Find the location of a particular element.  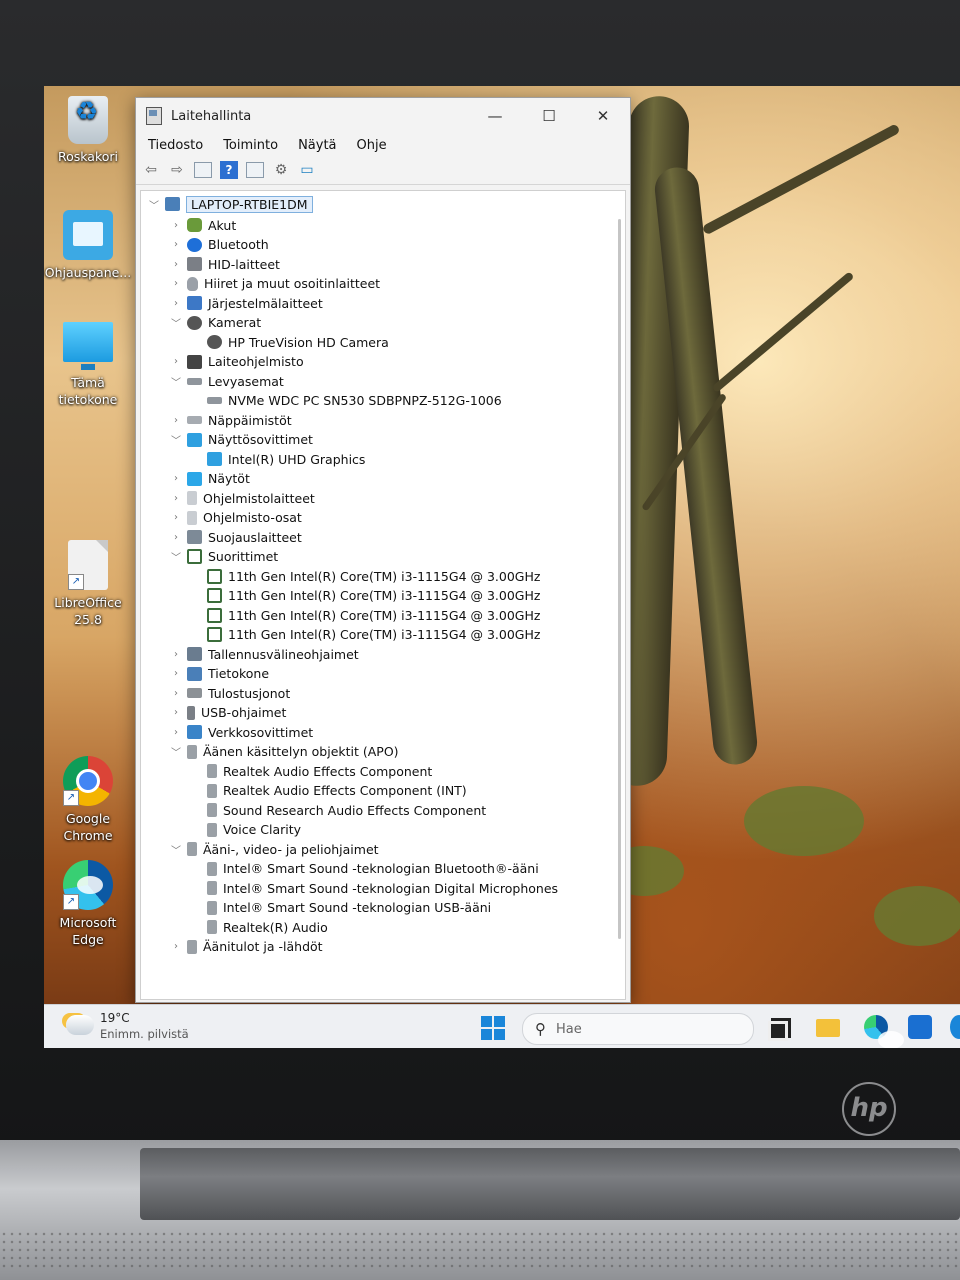

tree-category: › Tietokone is located at coordinates (219, 674).